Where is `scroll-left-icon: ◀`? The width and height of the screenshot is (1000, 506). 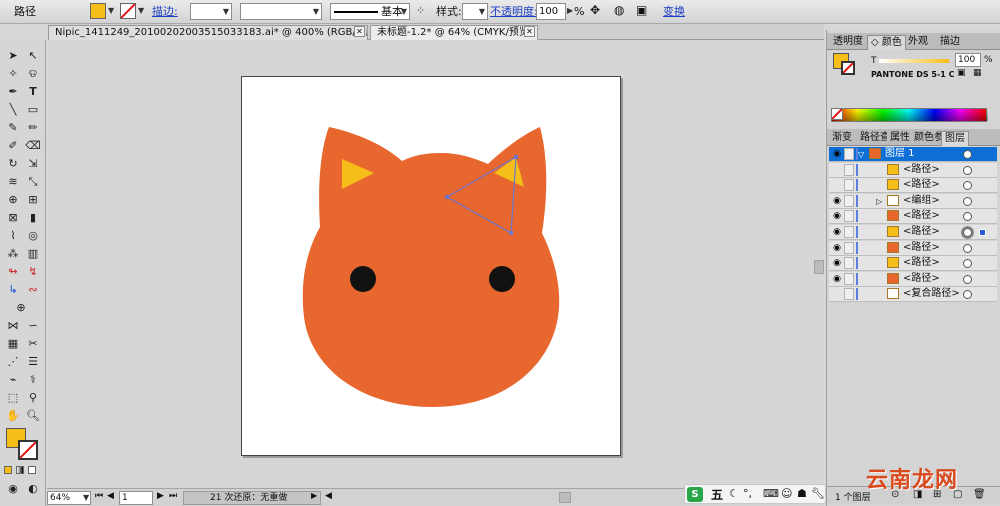
scroll-left-icon: ◀ is located at coordinates (328, 496).